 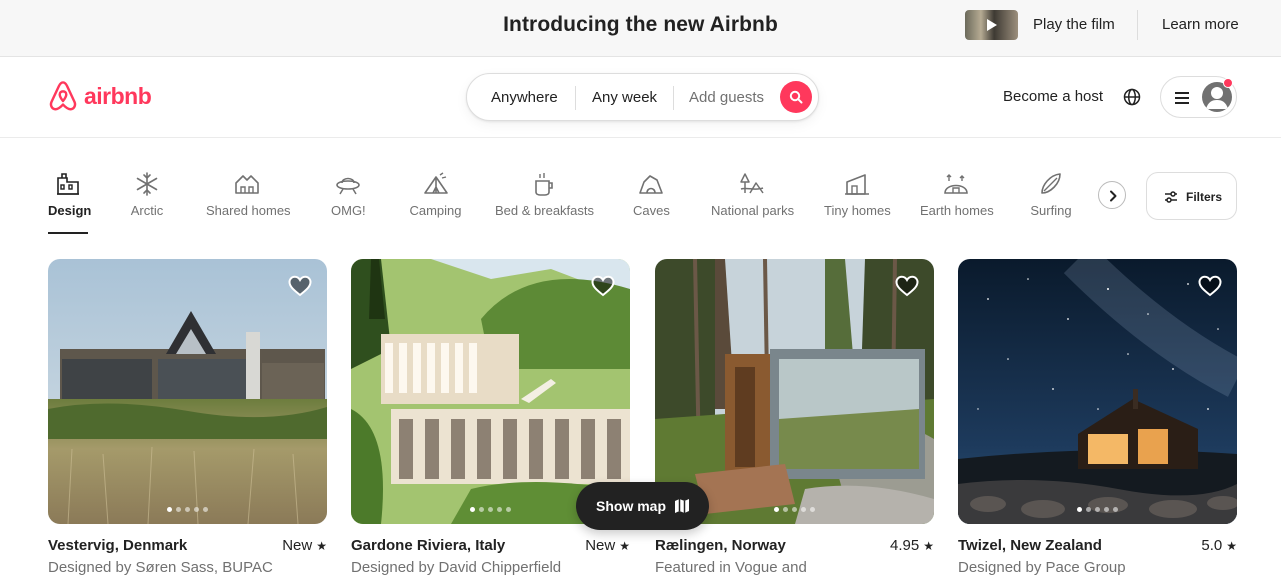 I want to click on ufo-icon, so click(x=347, y=186).